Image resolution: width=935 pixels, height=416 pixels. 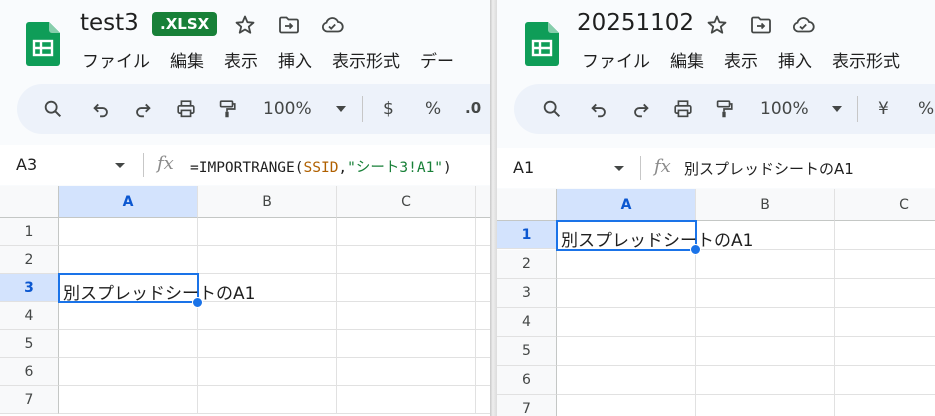 What do you see at coordinates (769, 168) in the screenshot?
I see `formula-input: 別スプレッドシートのA1` at bounding box center [769, 168].